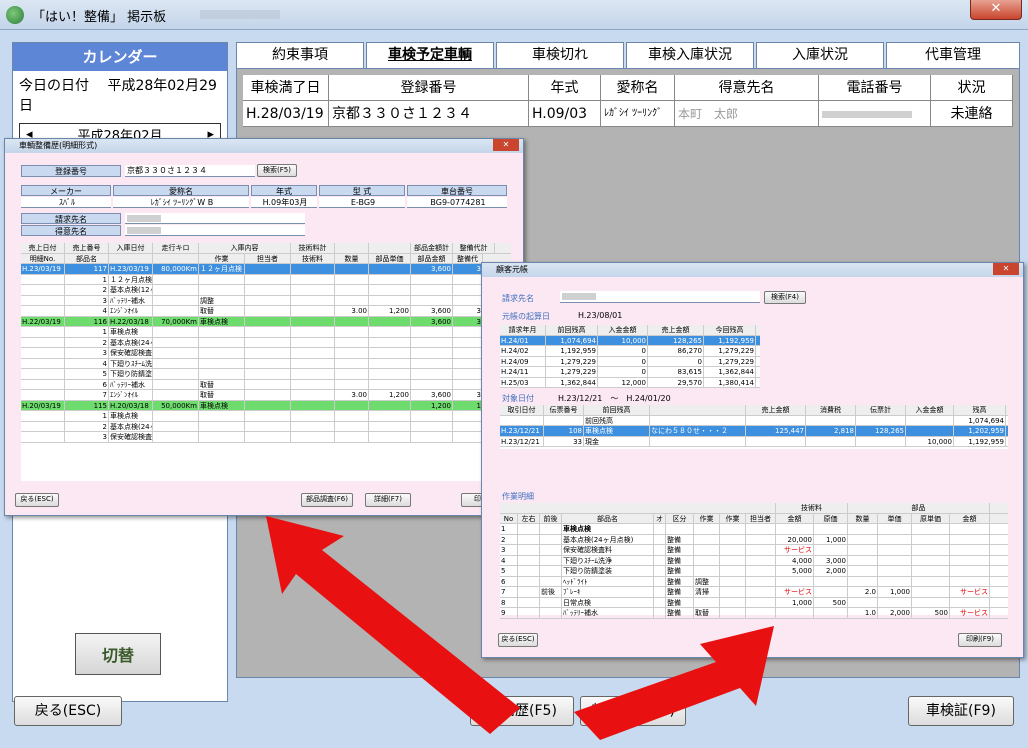  What do you see at coordinates (785, 297) in the screenshot?
I see `search-button: 検索(F4)` at bounding box center [785, 297].